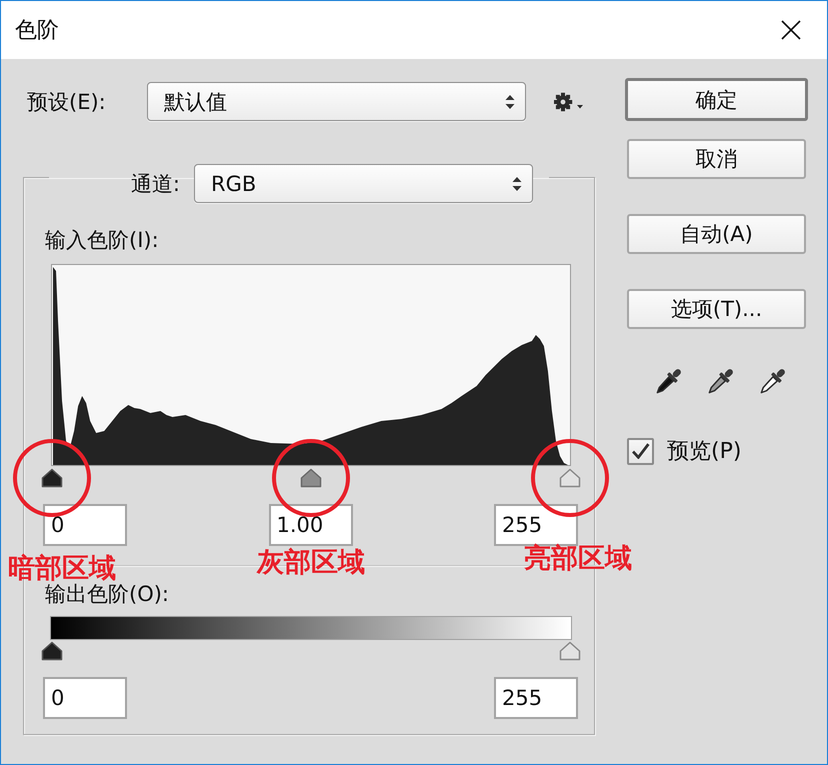 The image size is (828, 765). Describe the element at coordinates (311, 638) in the screenshot. I see `output-levels-slider` at that location.